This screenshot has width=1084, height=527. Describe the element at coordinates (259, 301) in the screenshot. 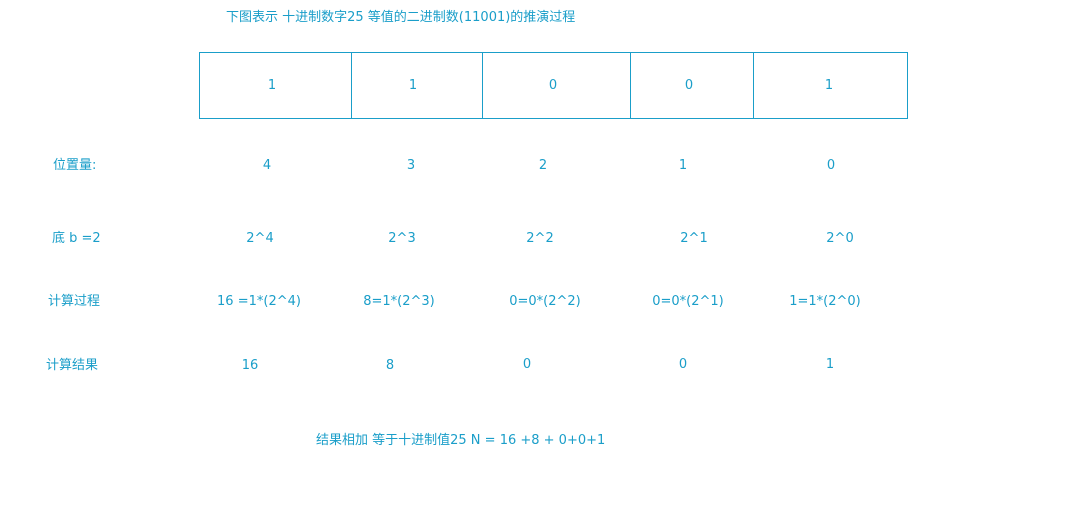

I see `process-value: 16 =1*(2^4)` at that location.